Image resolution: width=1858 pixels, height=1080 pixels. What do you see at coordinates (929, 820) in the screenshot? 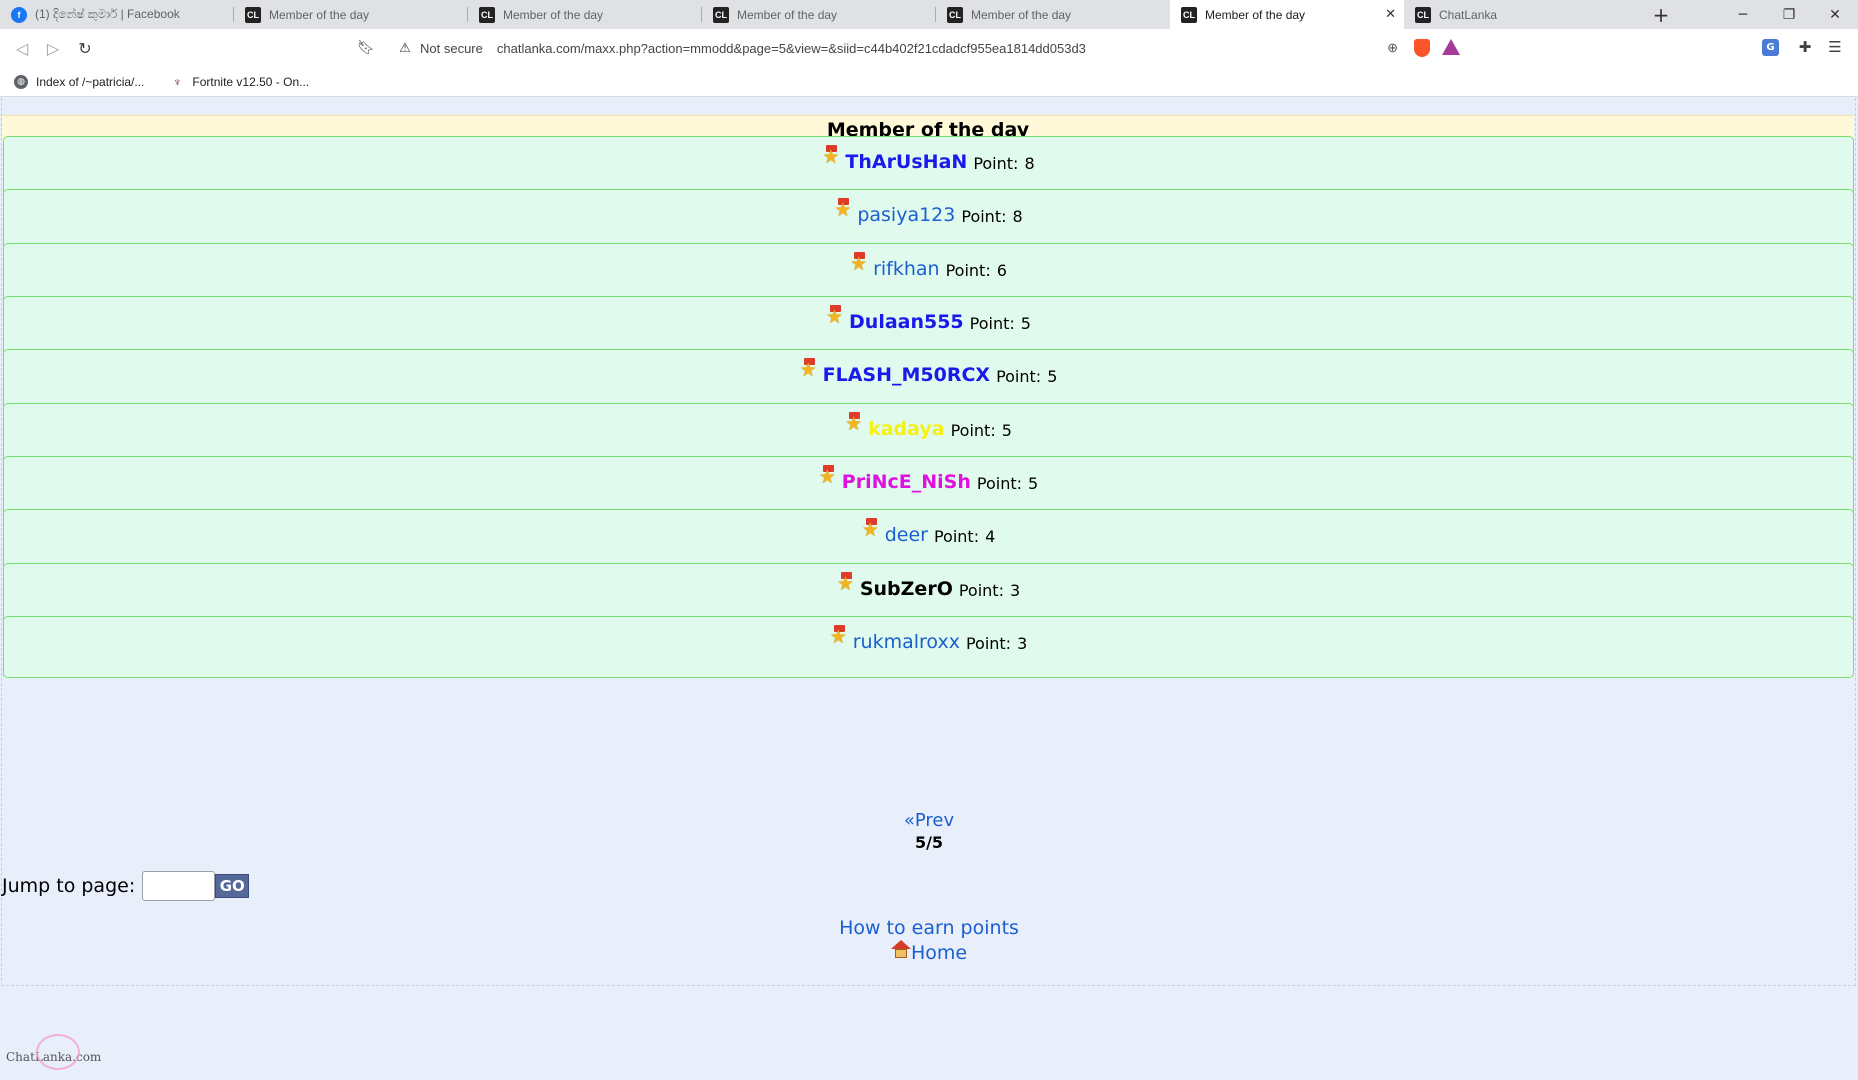
I see `prev-page-link: «Prev` at bounding box center [929, 820].